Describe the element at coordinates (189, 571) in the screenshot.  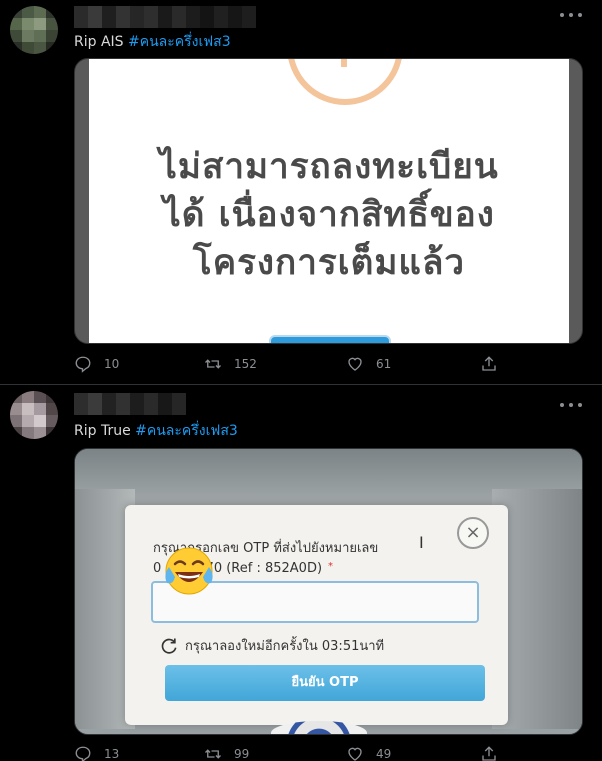
I see `face-with-tears-of-joy-icon` at that location.